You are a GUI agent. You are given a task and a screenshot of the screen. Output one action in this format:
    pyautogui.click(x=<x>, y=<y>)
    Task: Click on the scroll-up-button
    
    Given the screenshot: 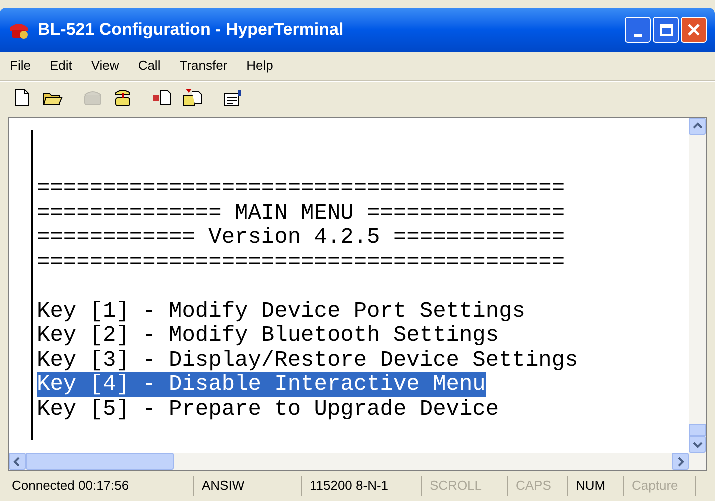 What is the action you would take?
    pyautogui.click(x=697, y=126)
    